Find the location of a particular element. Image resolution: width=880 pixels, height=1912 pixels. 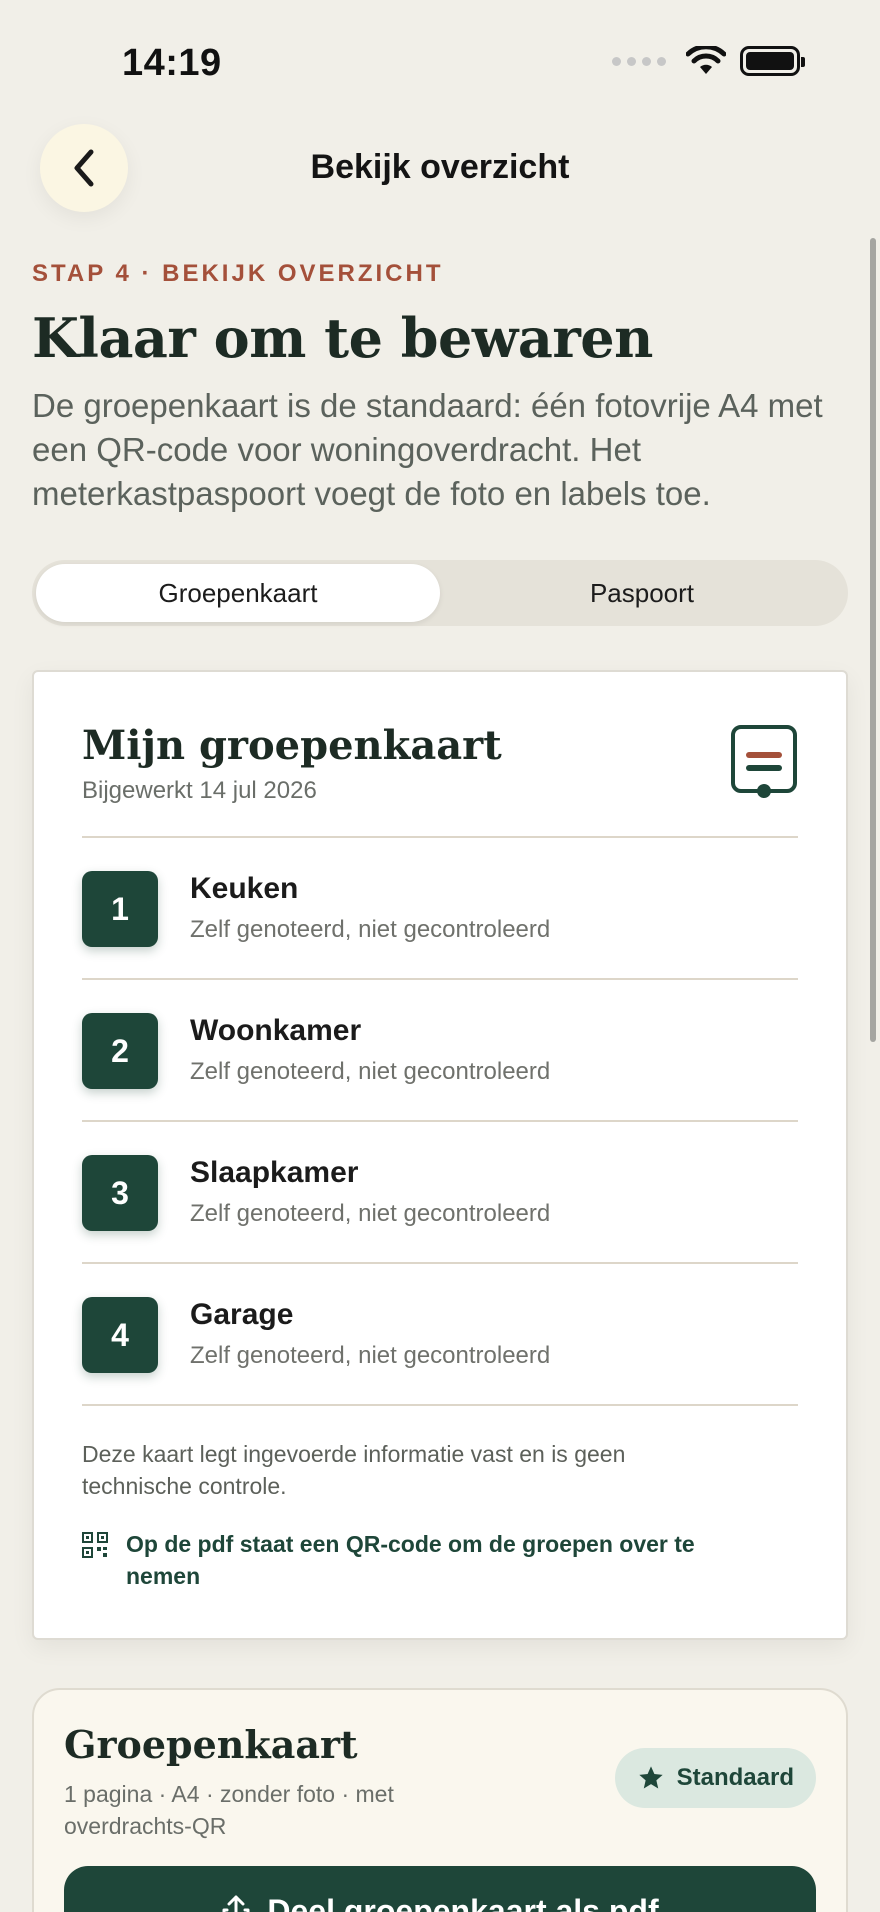

fuse-box-icon is located at coordinates (764, 761).